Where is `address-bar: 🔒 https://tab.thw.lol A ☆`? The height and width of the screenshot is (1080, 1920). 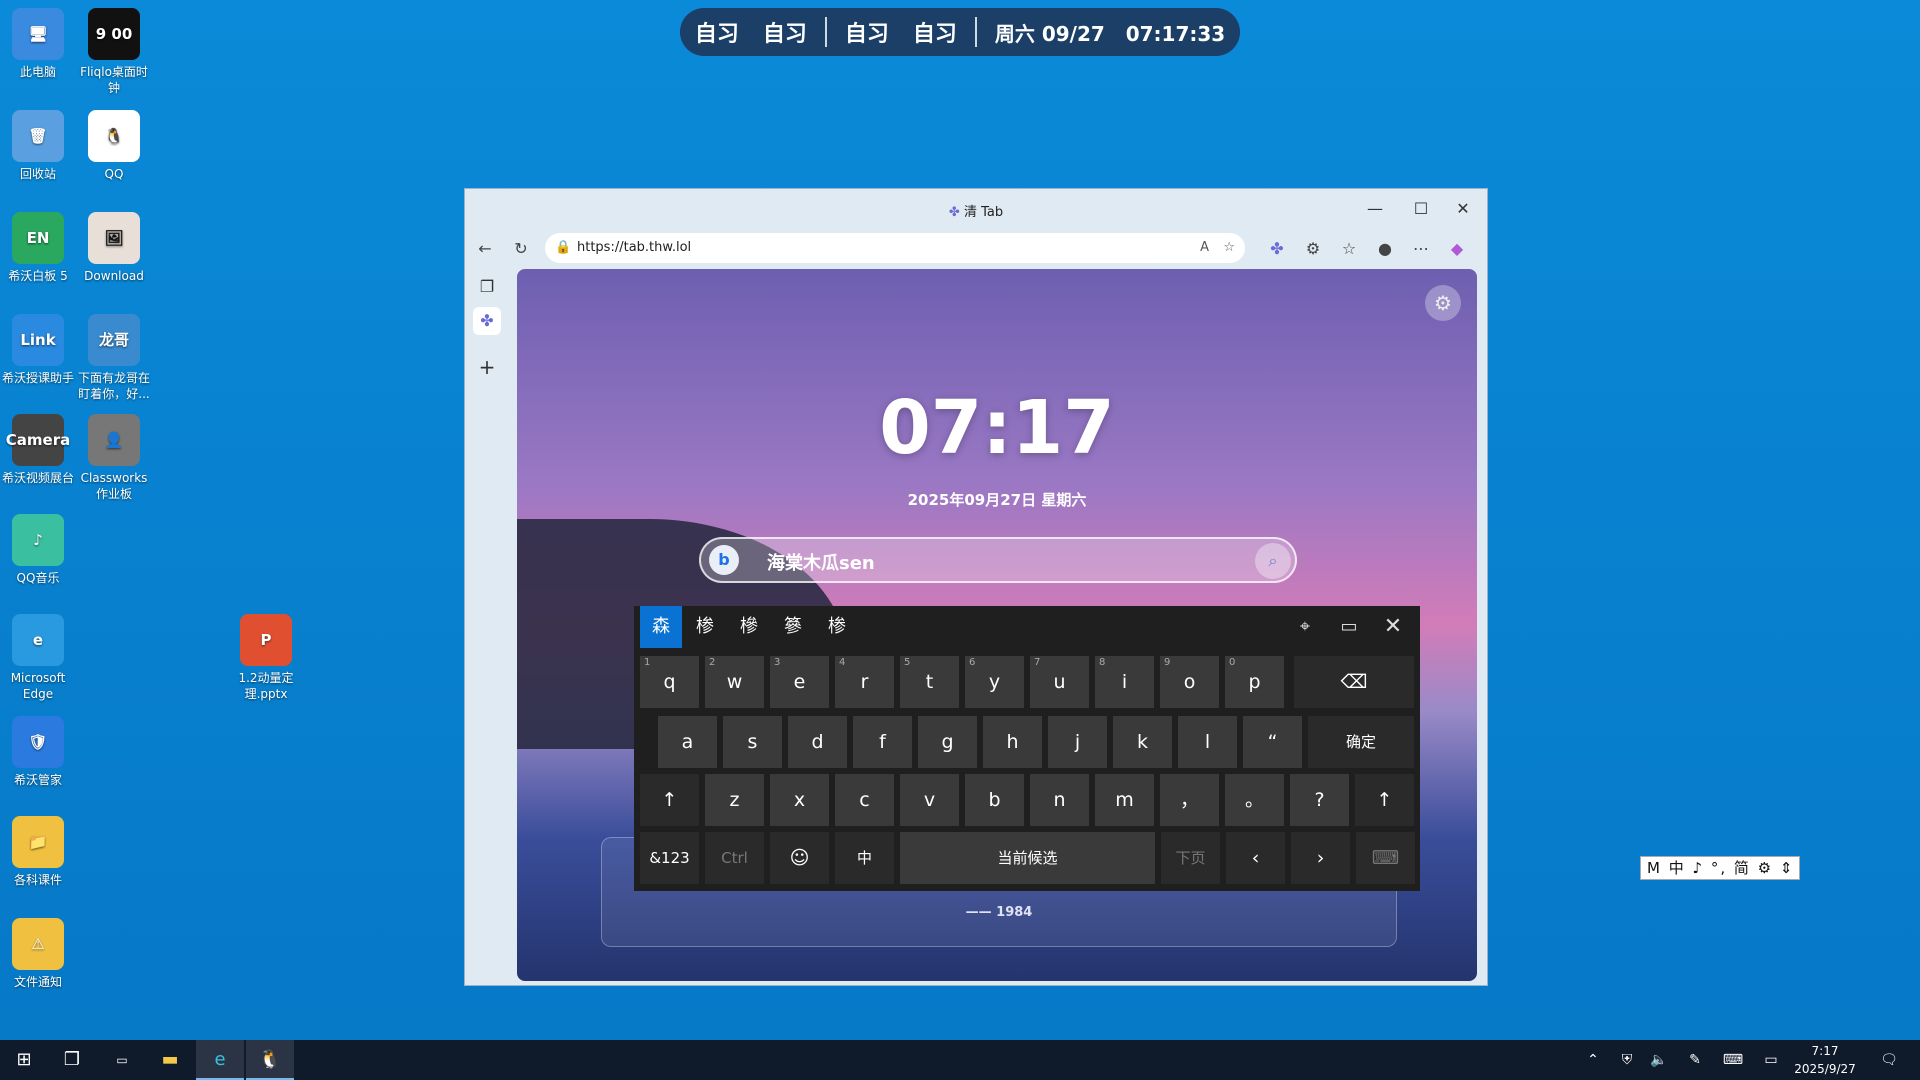 address-bar: 🔒 https://tab.thw.lol A ☆ is located at coordinates (895, 248).